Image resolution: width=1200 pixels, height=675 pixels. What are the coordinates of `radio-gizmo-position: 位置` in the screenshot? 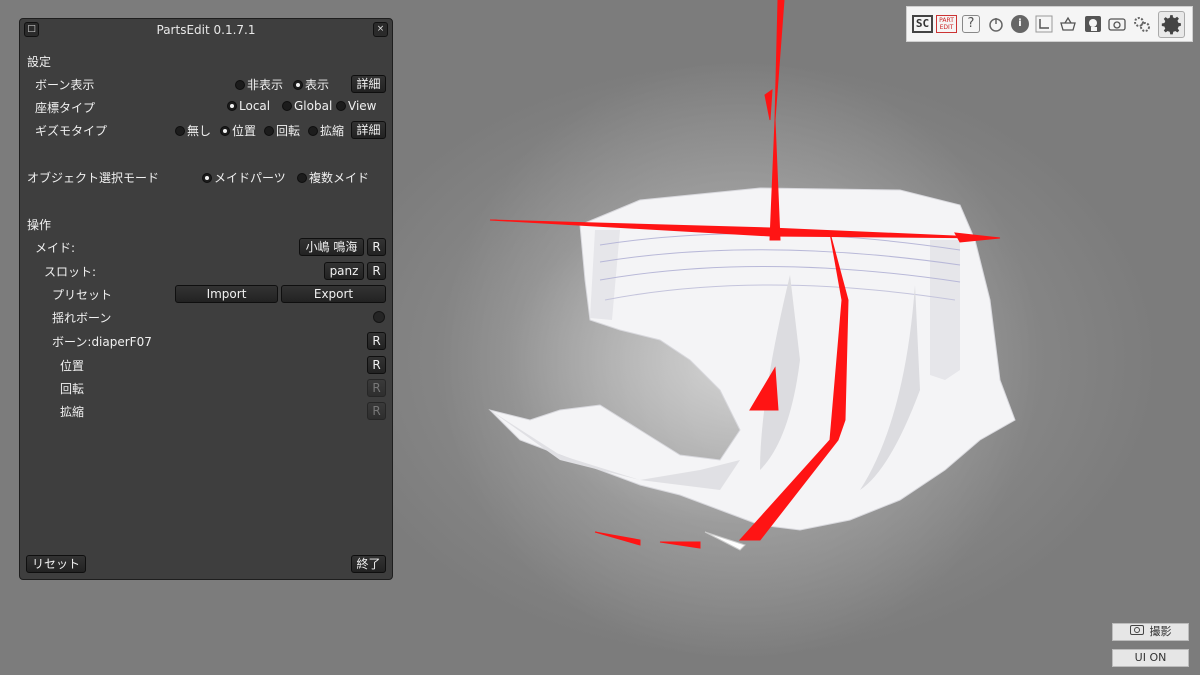 It's located at (238, 130).